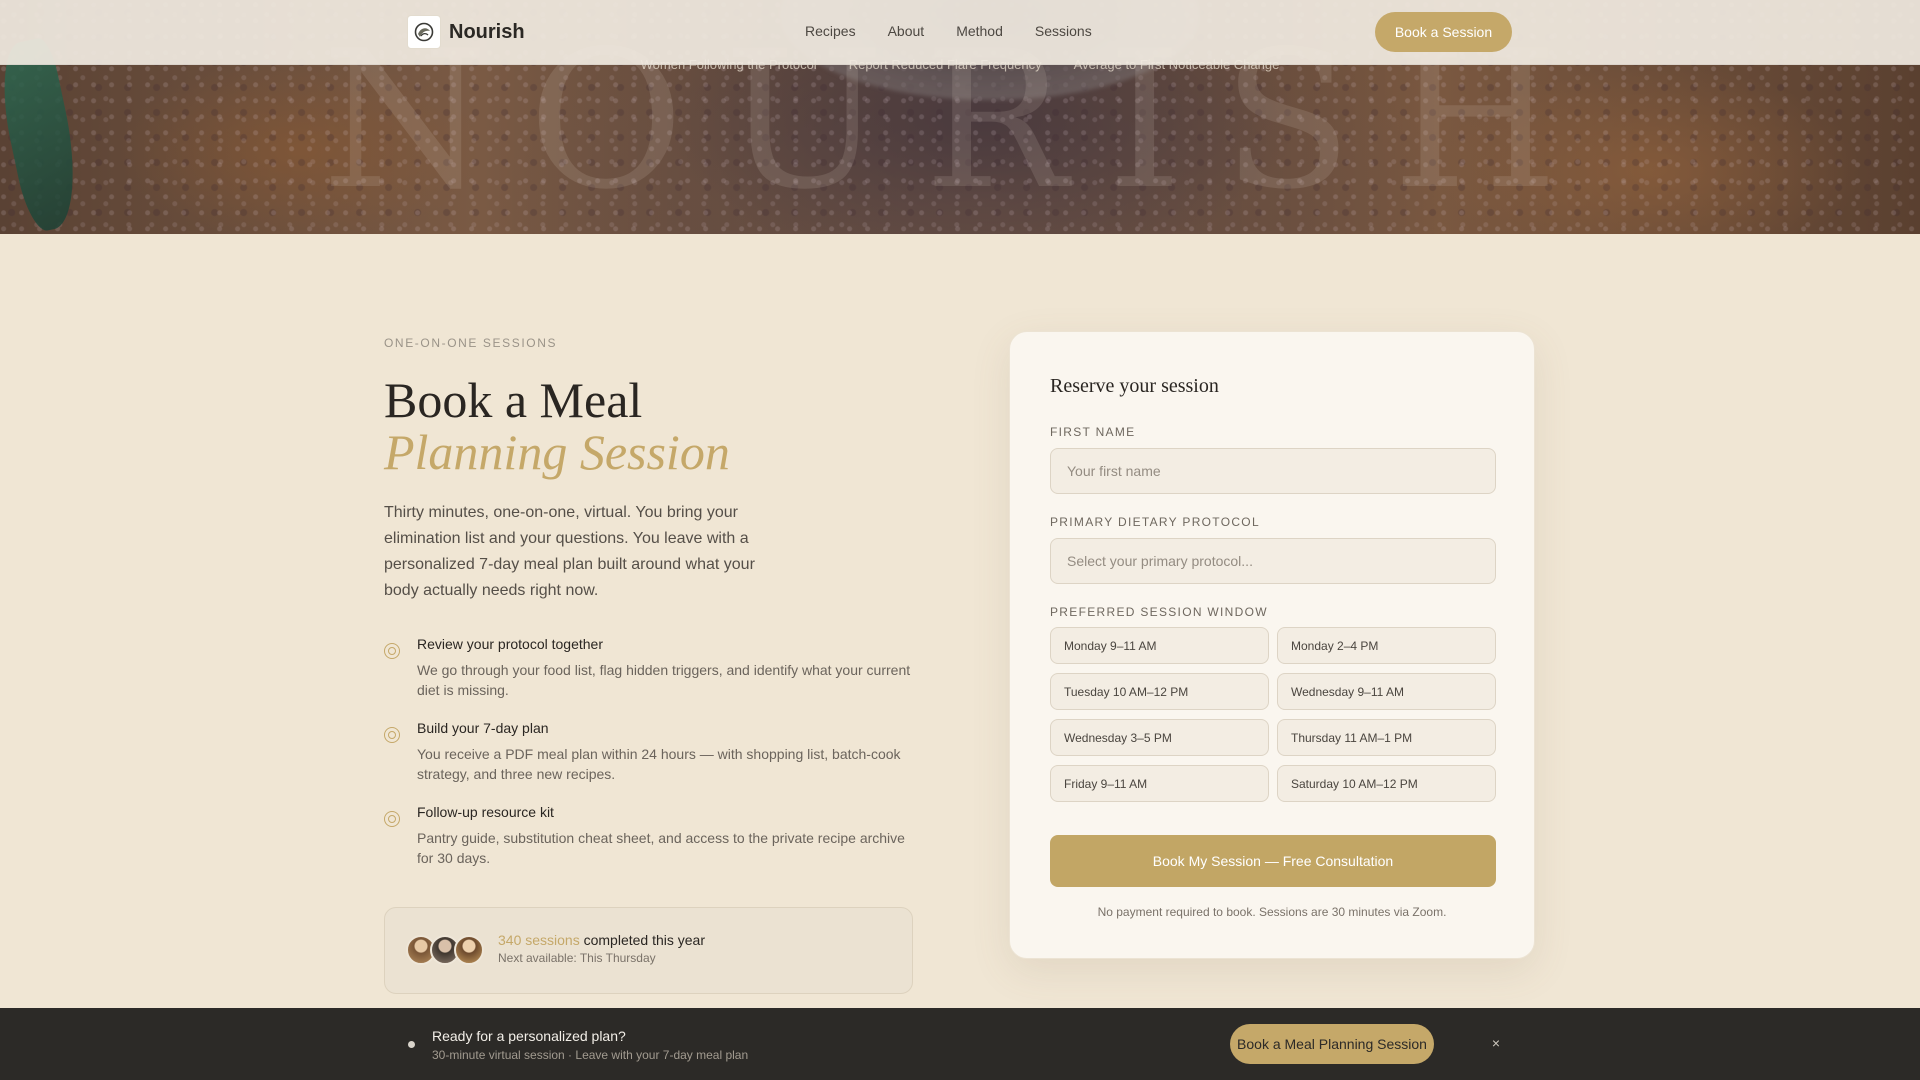  I want to click on next-available: Next available: This Thursday, so click(577, 958).